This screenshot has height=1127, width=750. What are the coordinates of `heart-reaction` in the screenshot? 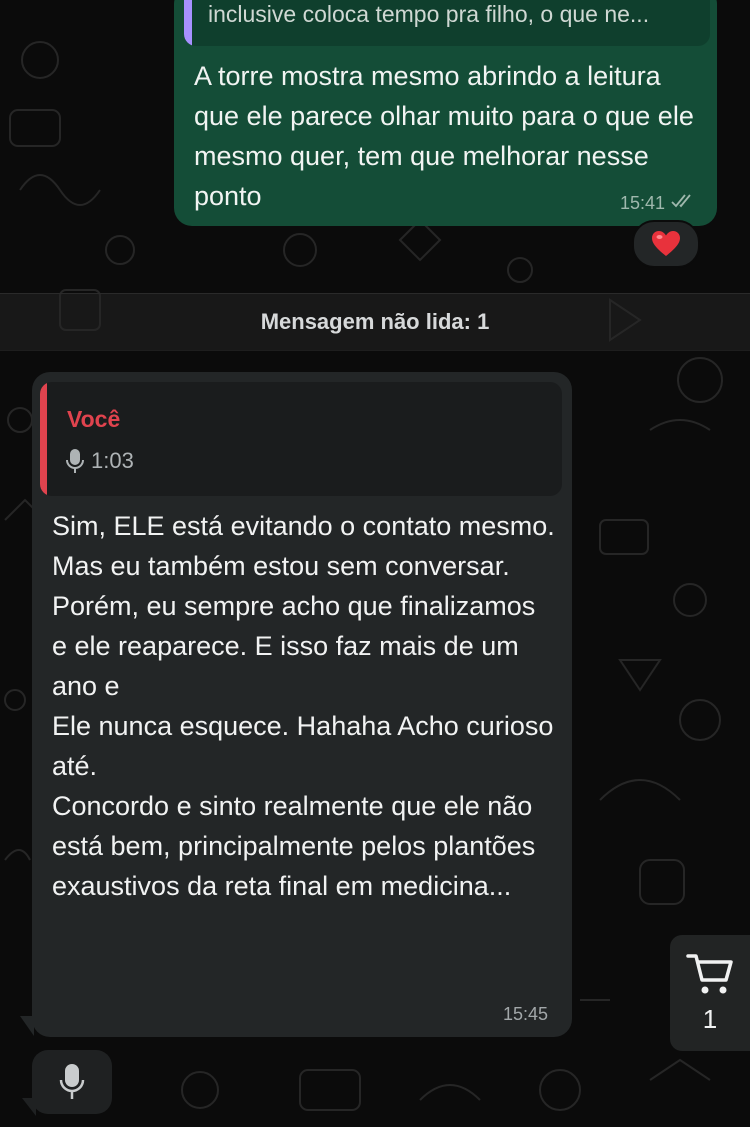 It's located at (666, 244).